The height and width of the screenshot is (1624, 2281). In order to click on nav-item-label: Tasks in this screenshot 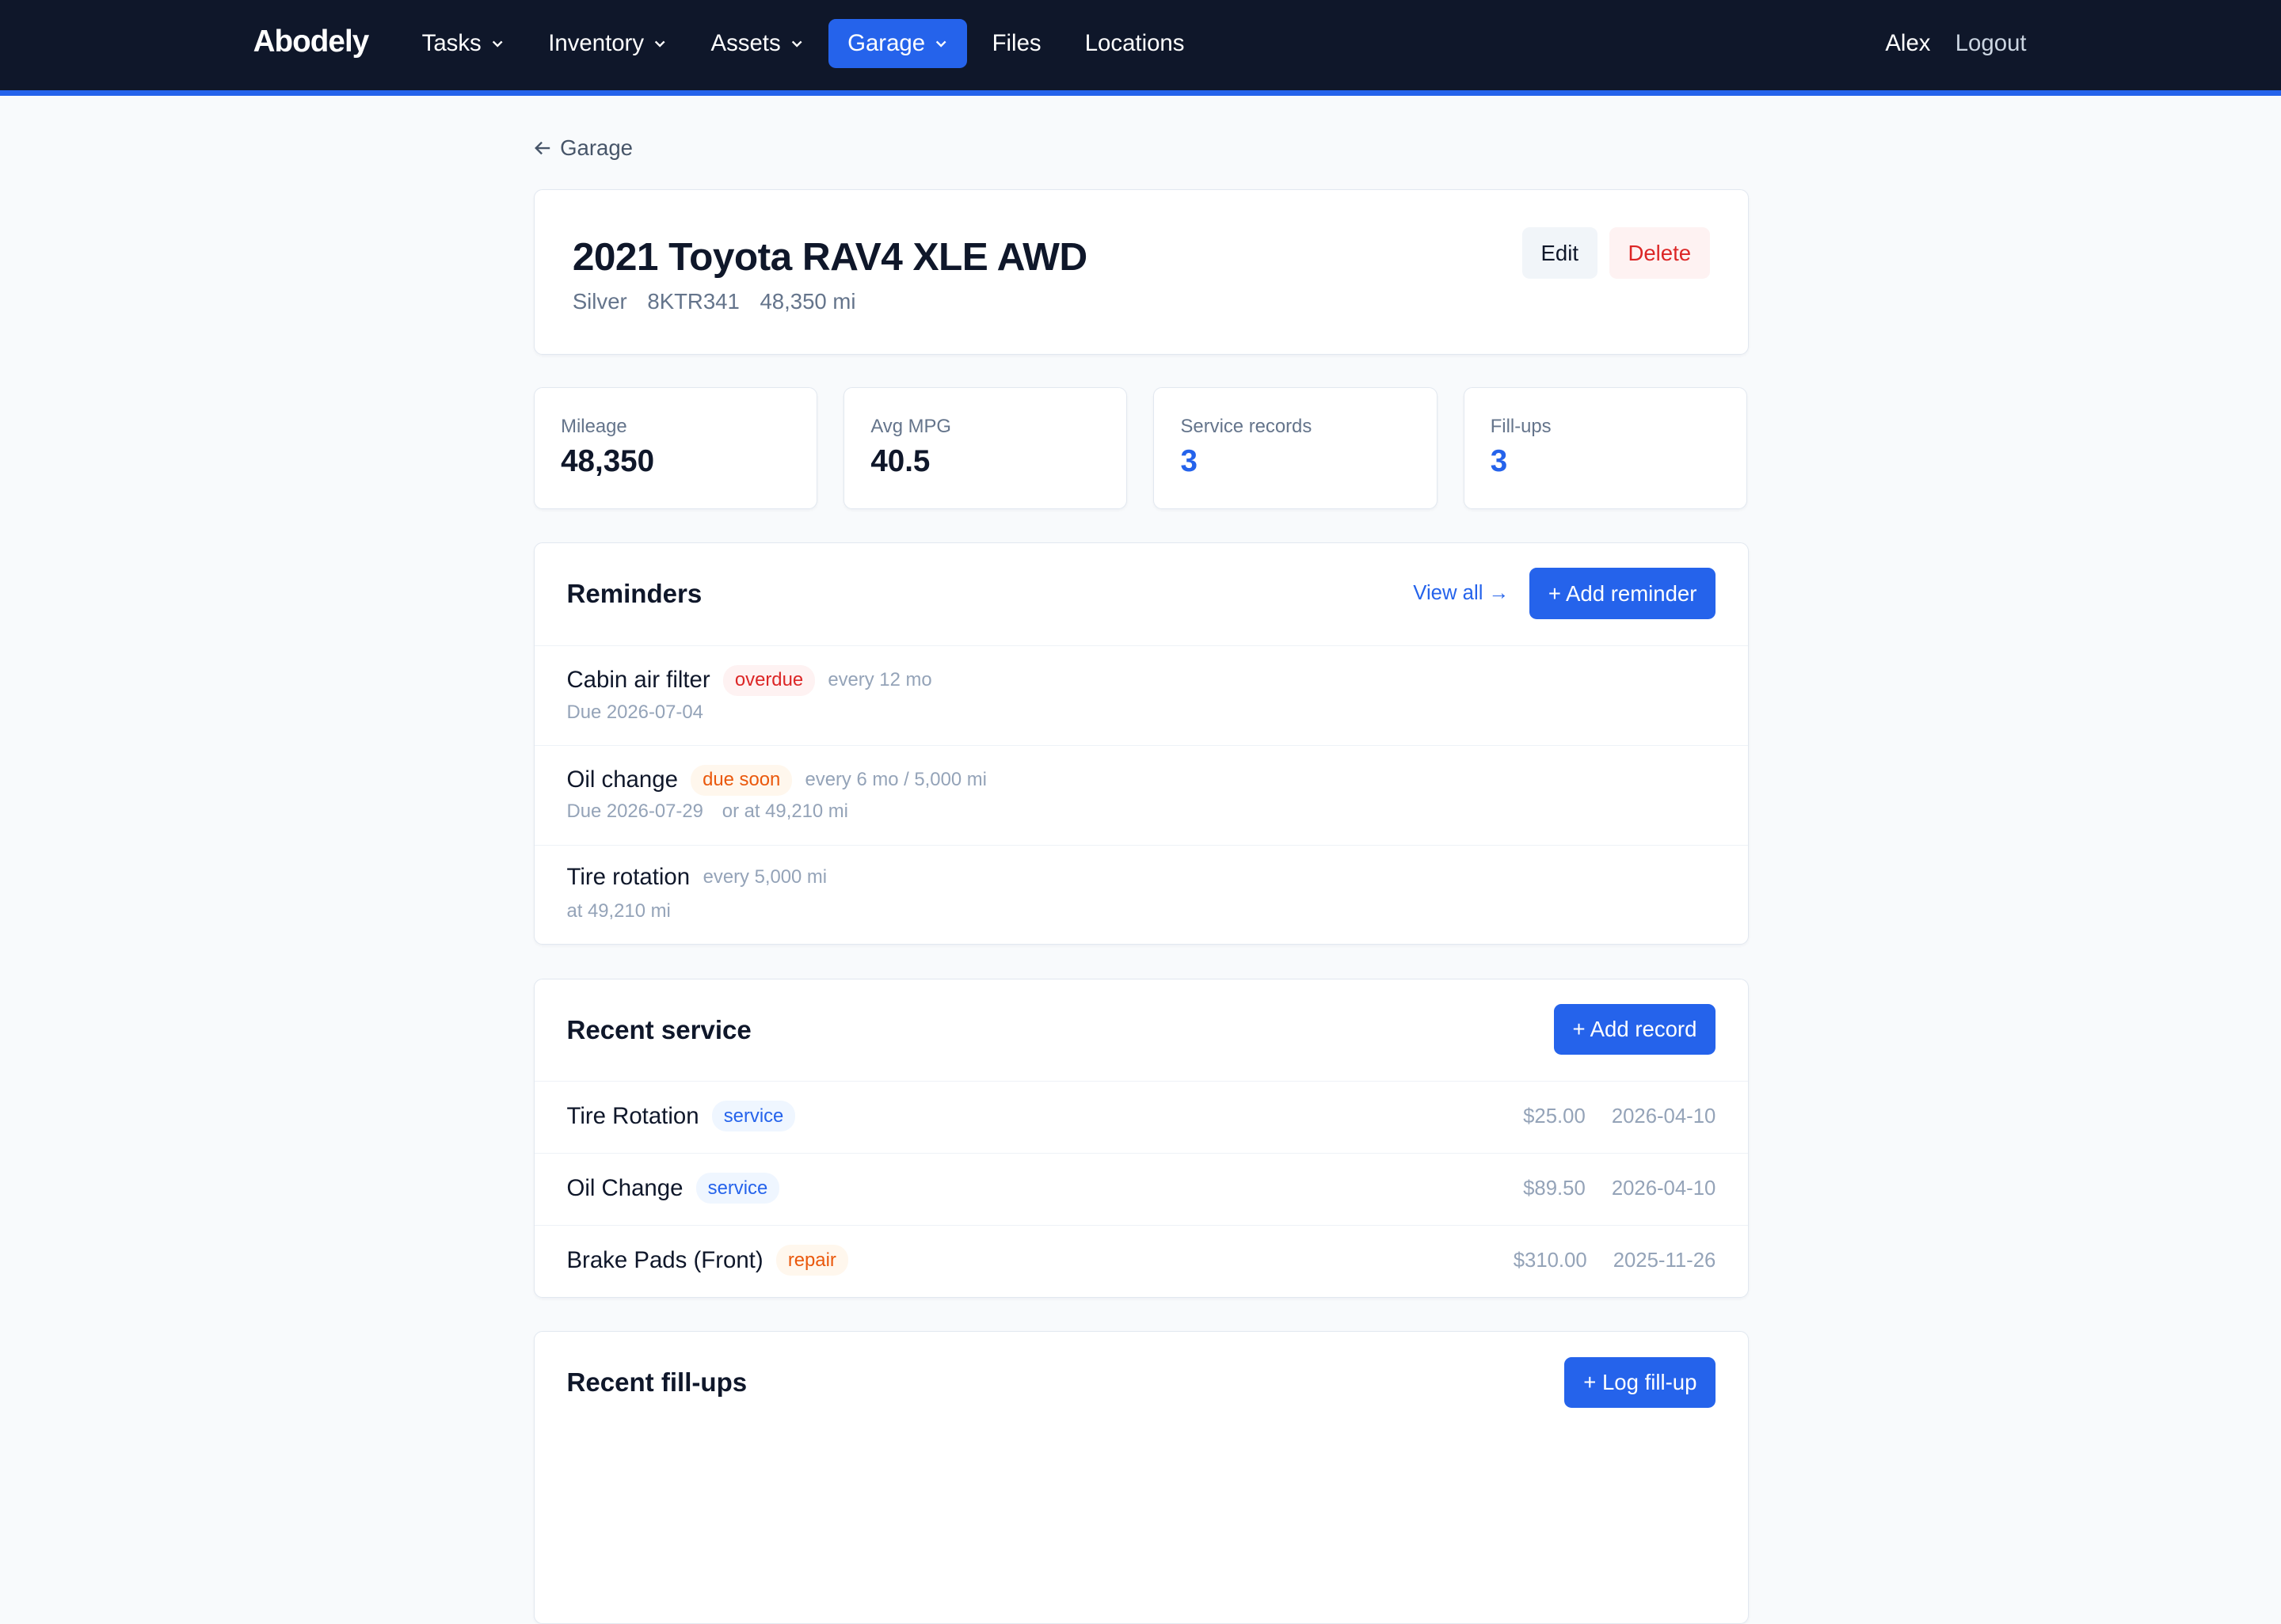, I will do `click(451, 43)`.